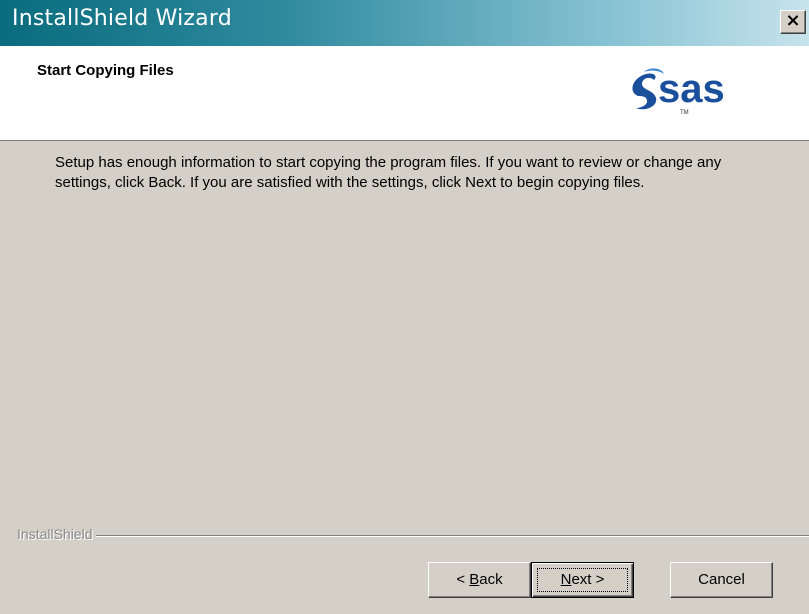 The width and height of the screenshot is (809, 614). I want to click on back-button-mnemonic: B, so click(474, 579).